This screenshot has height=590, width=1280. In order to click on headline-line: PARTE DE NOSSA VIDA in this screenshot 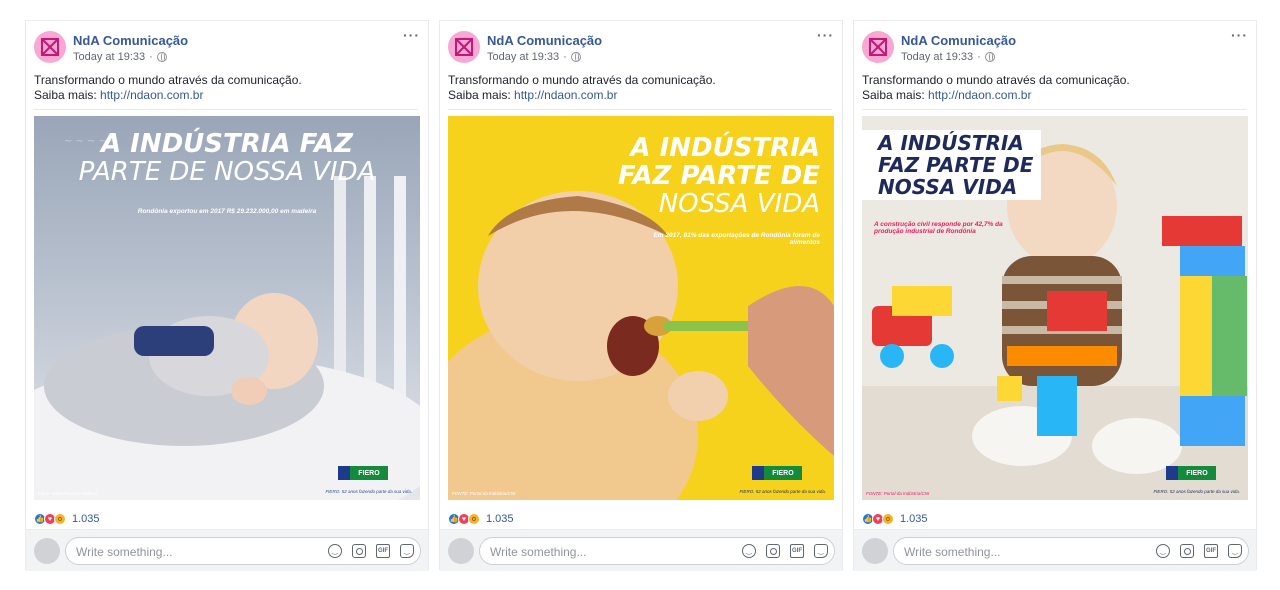, I will do `click(227, 172)`.